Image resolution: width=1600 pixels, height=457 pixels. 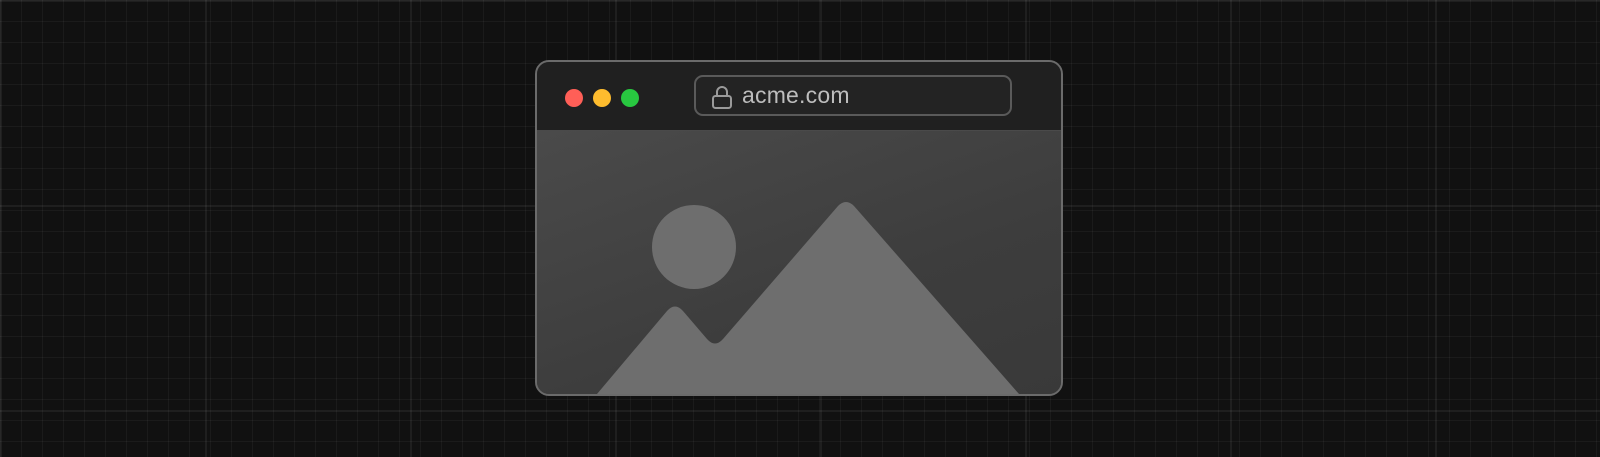 What do you see at coordinates (630, 98) in the screenshot?
I see `window-maximize-button` at bounding box center [630, 98].